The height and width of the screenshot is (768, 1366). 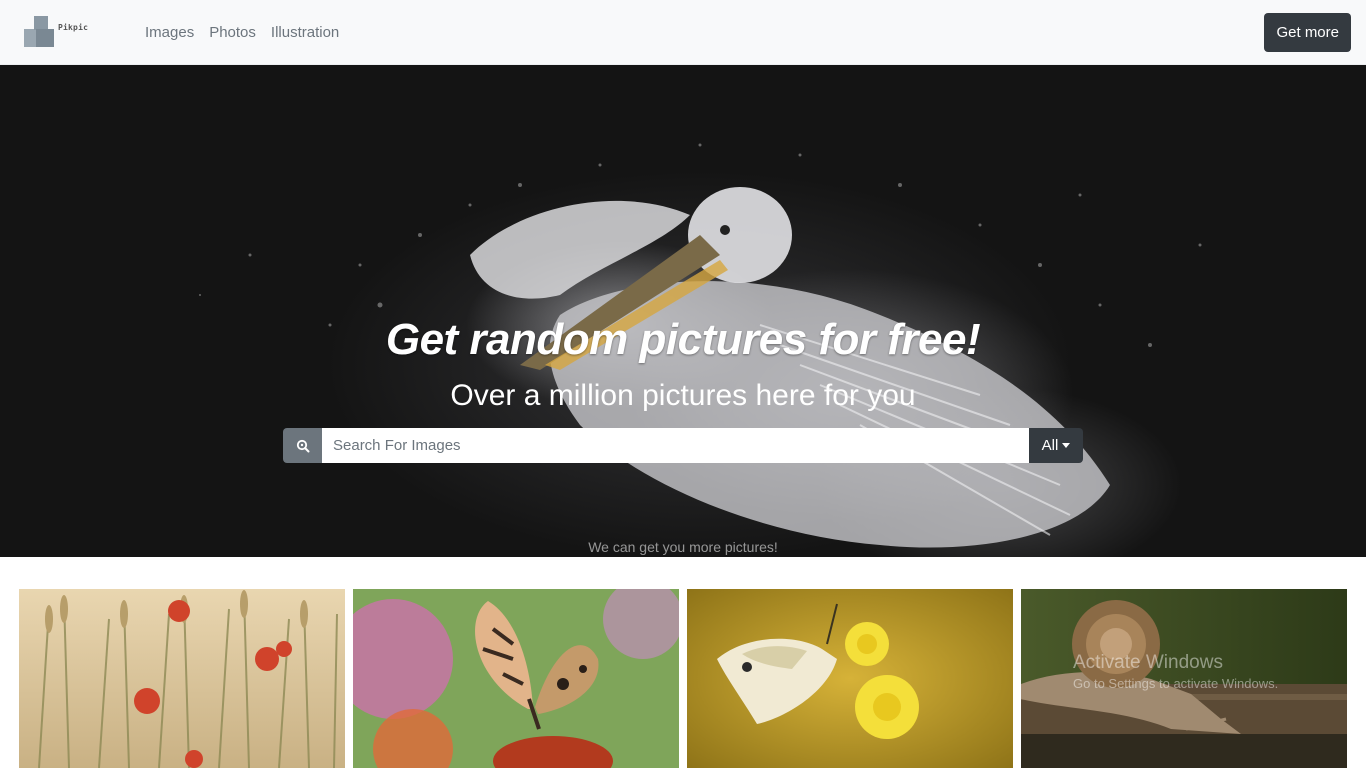 What do you see at coordinates (675, 445) in the screenshot?
I see `search-input` at bounding box center [675, 445].